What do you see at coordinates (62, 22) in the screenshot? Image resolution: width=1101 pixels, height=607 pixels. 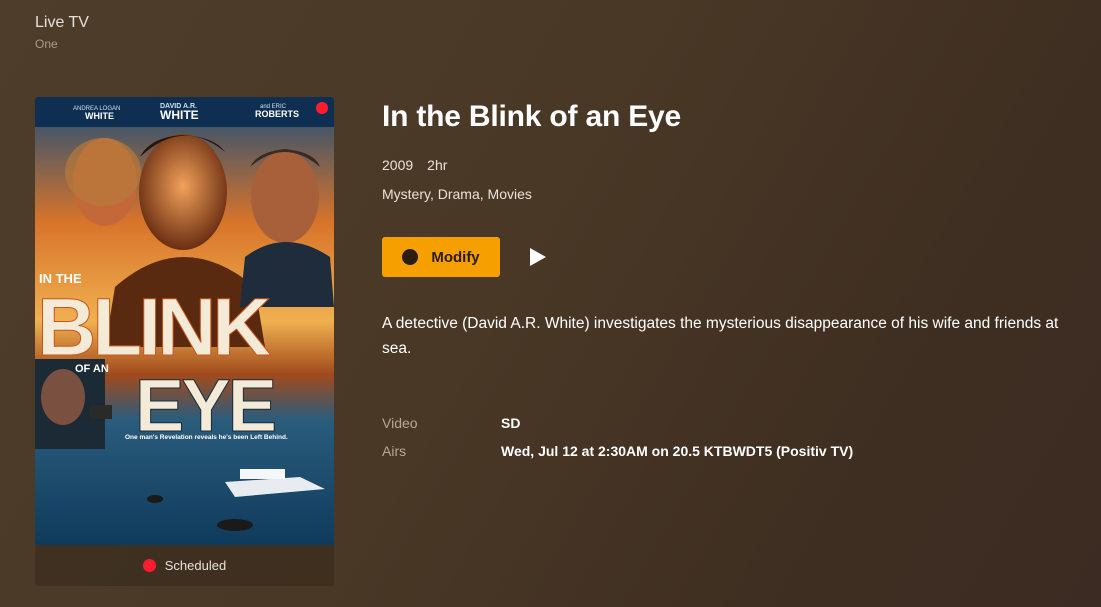 I see `page-title: Live TV` at bounding box center [62, 22].